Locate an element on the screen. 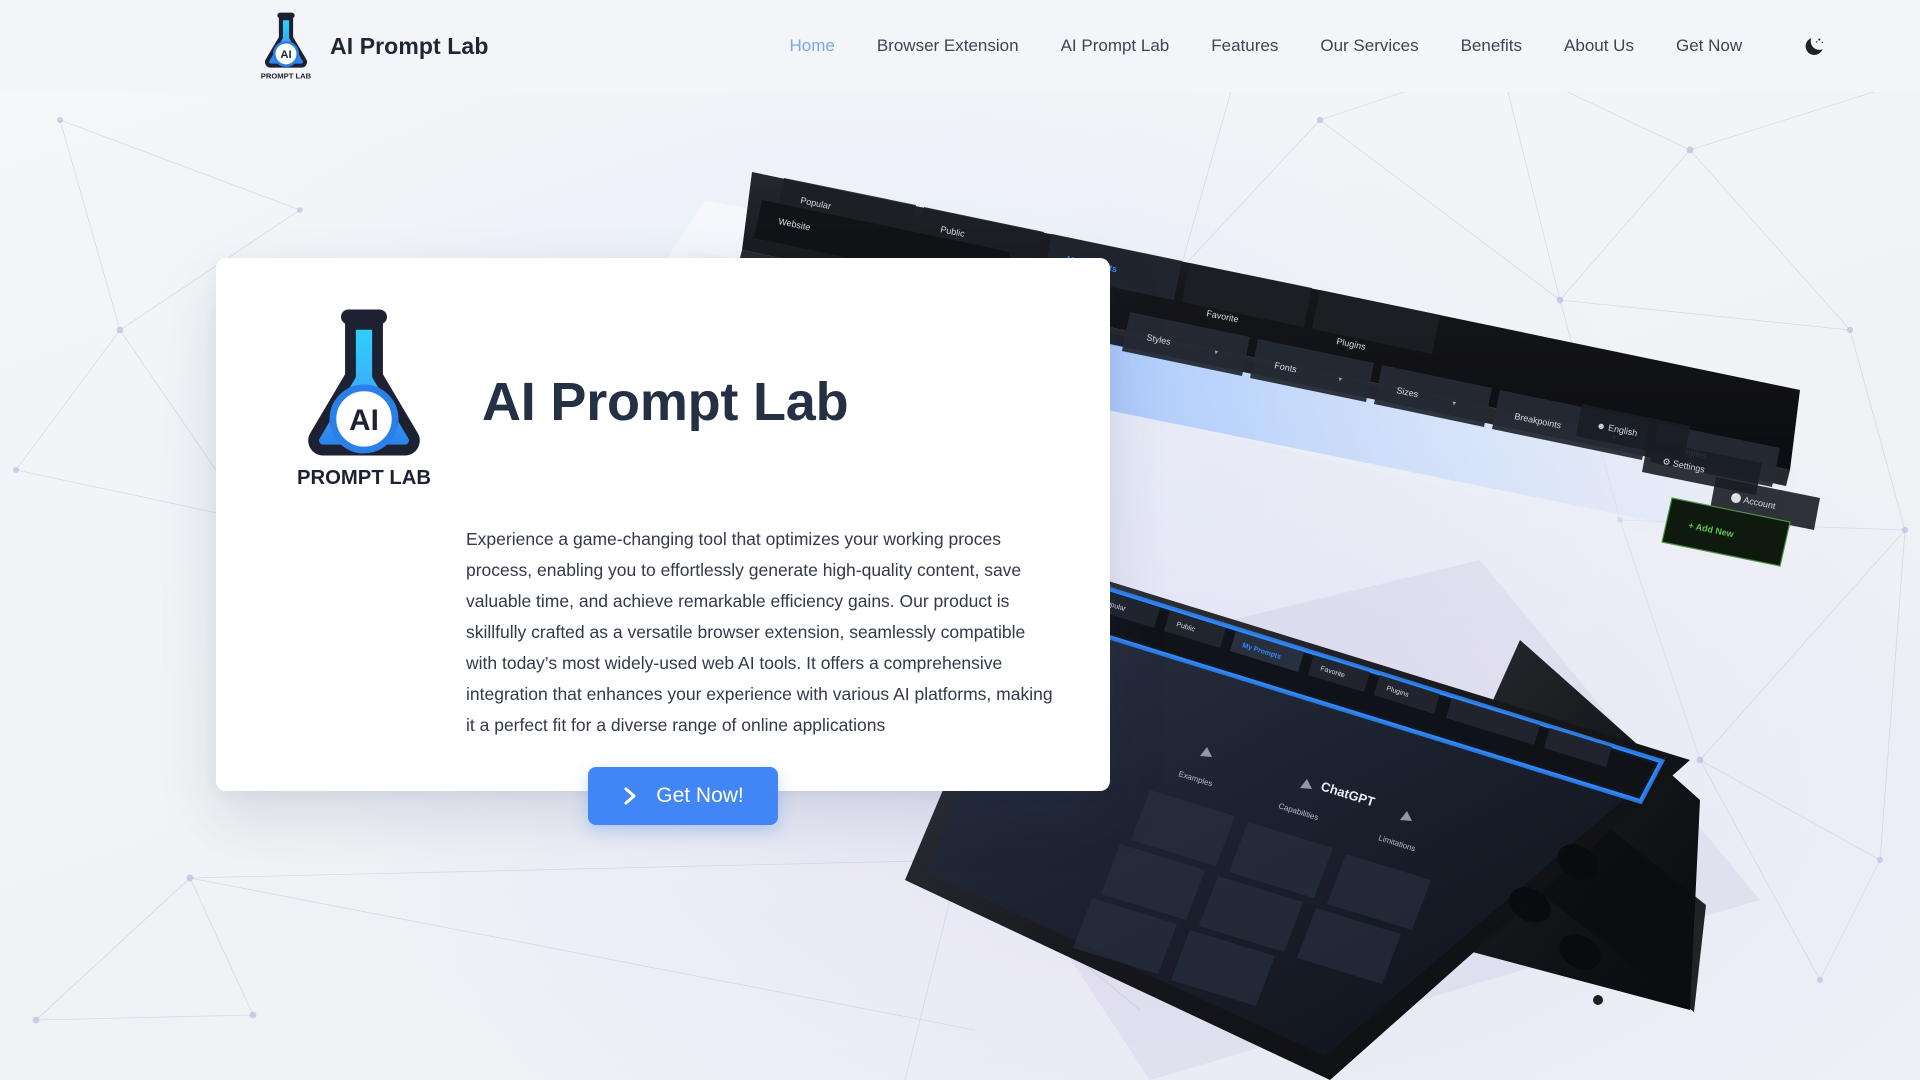 This screenshot has width=1920, height=1080. brand-logo-group: AI PROMPT LAB AI Prompt Lab is located at coordinates (373, 46).